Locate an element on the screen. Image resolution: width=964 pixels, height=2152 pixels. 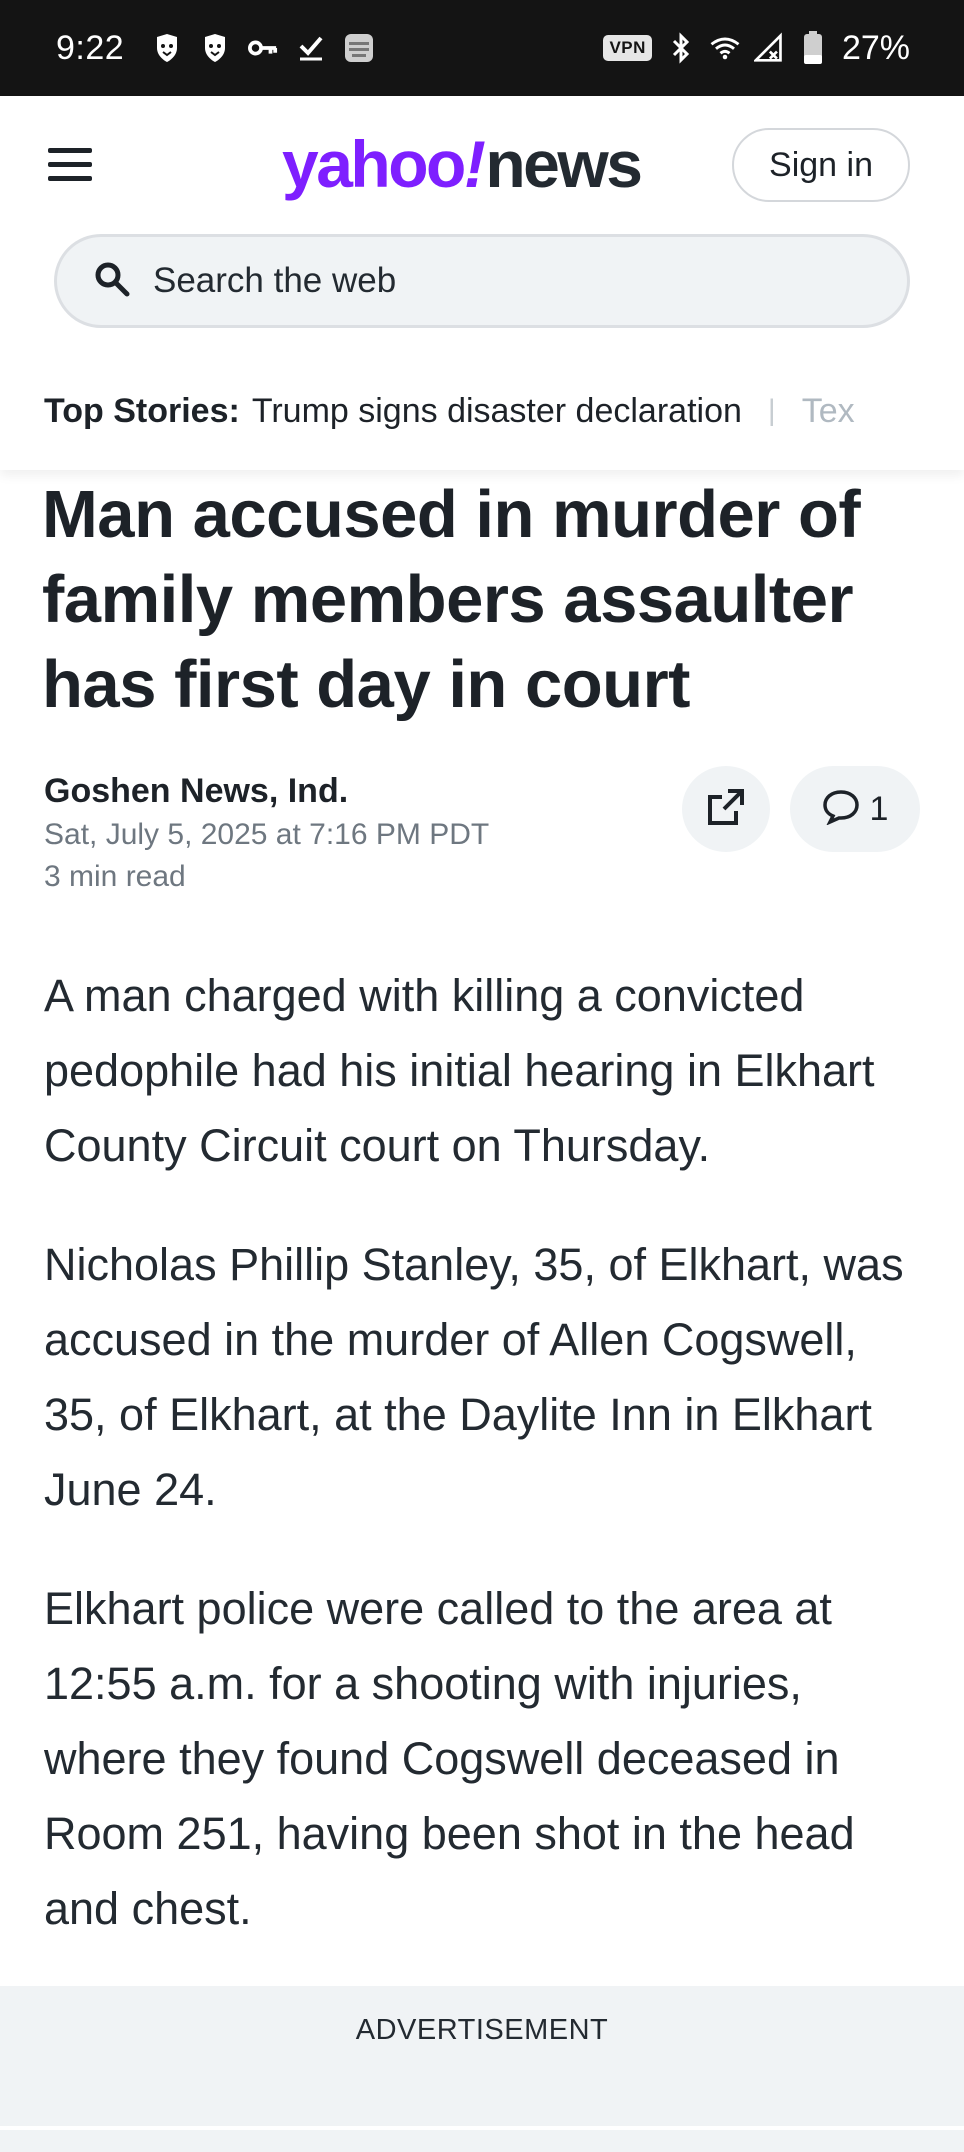
comments-button: 1 is located at coordinates (855, 809).